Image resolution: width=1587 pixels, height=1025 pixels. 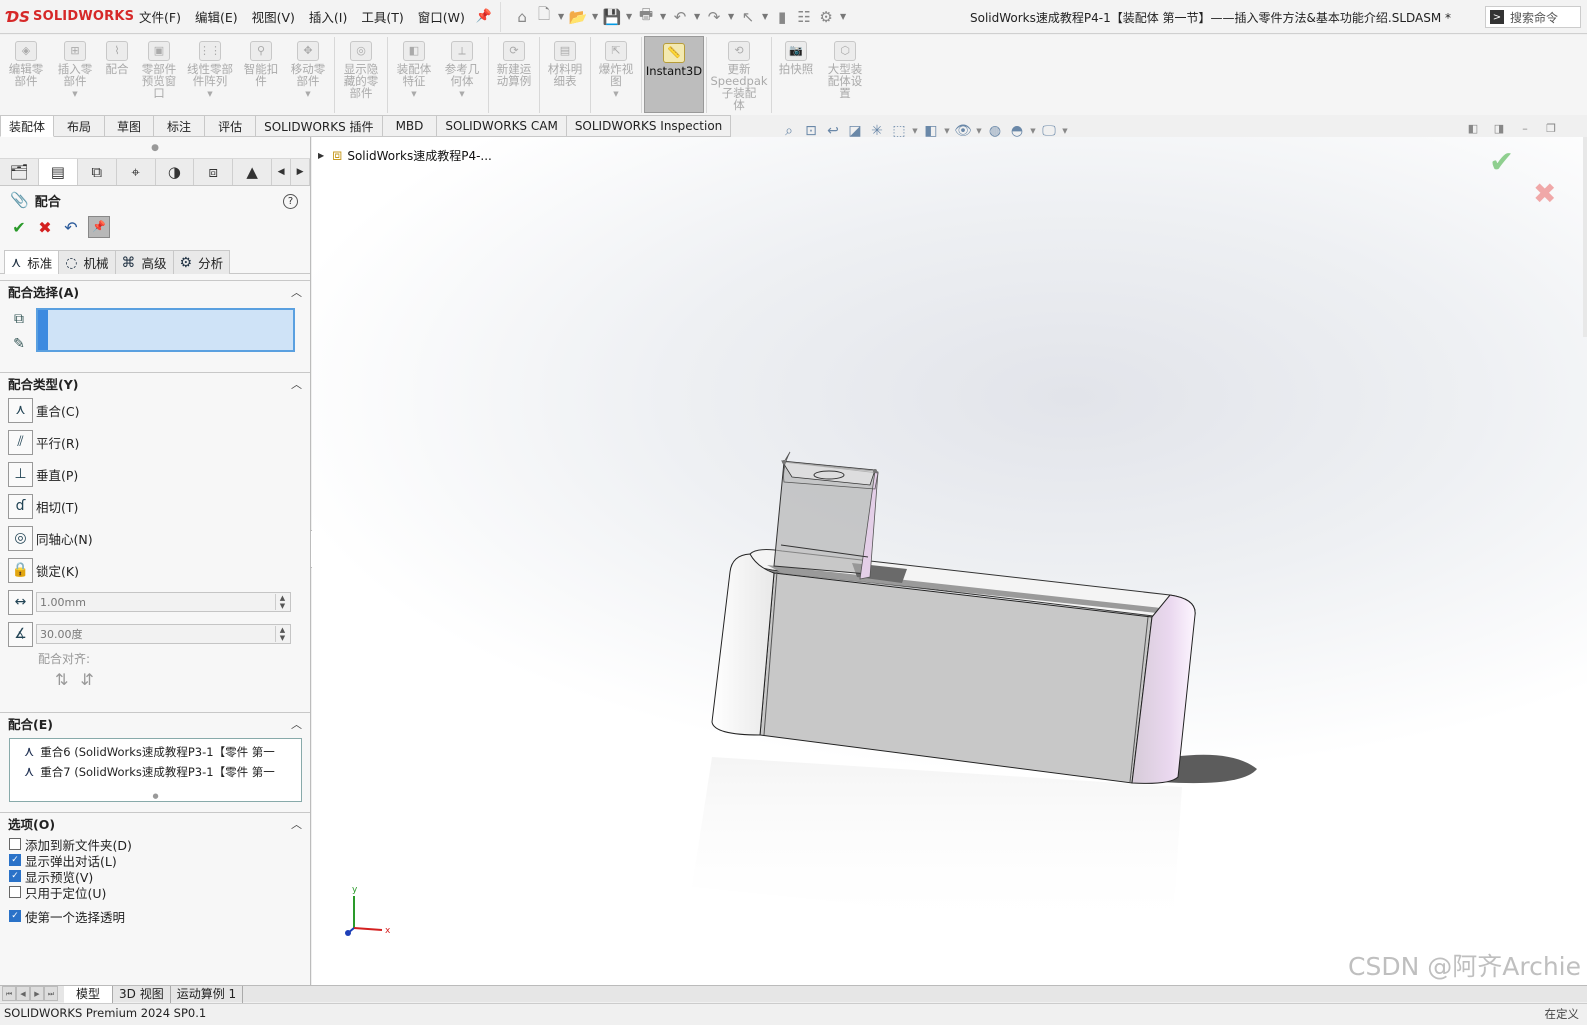 What do you see at coordinates (155, 383) in the screenshot?
I see `mate-types-header: 配合类型(Y) ︿` at bounding box center [155, 383].